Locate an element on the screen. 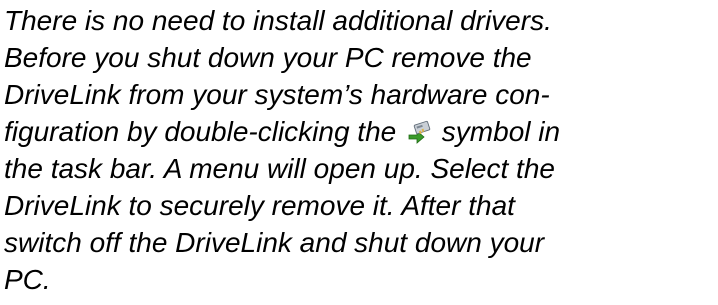  text-line-4-end: symbol in is located at coordinates (501, 131).